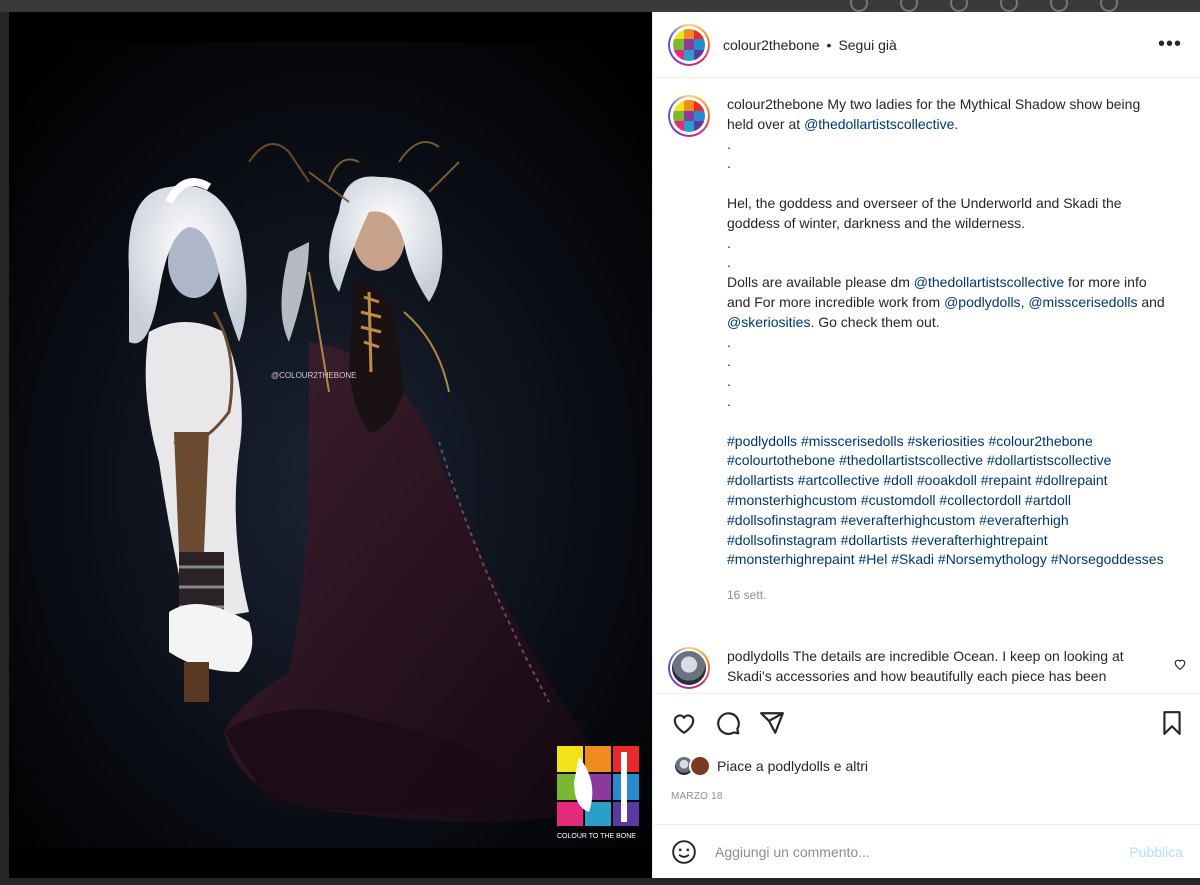  I want to click on caption-text-fragment: . Go check them out., so click(875, 321).